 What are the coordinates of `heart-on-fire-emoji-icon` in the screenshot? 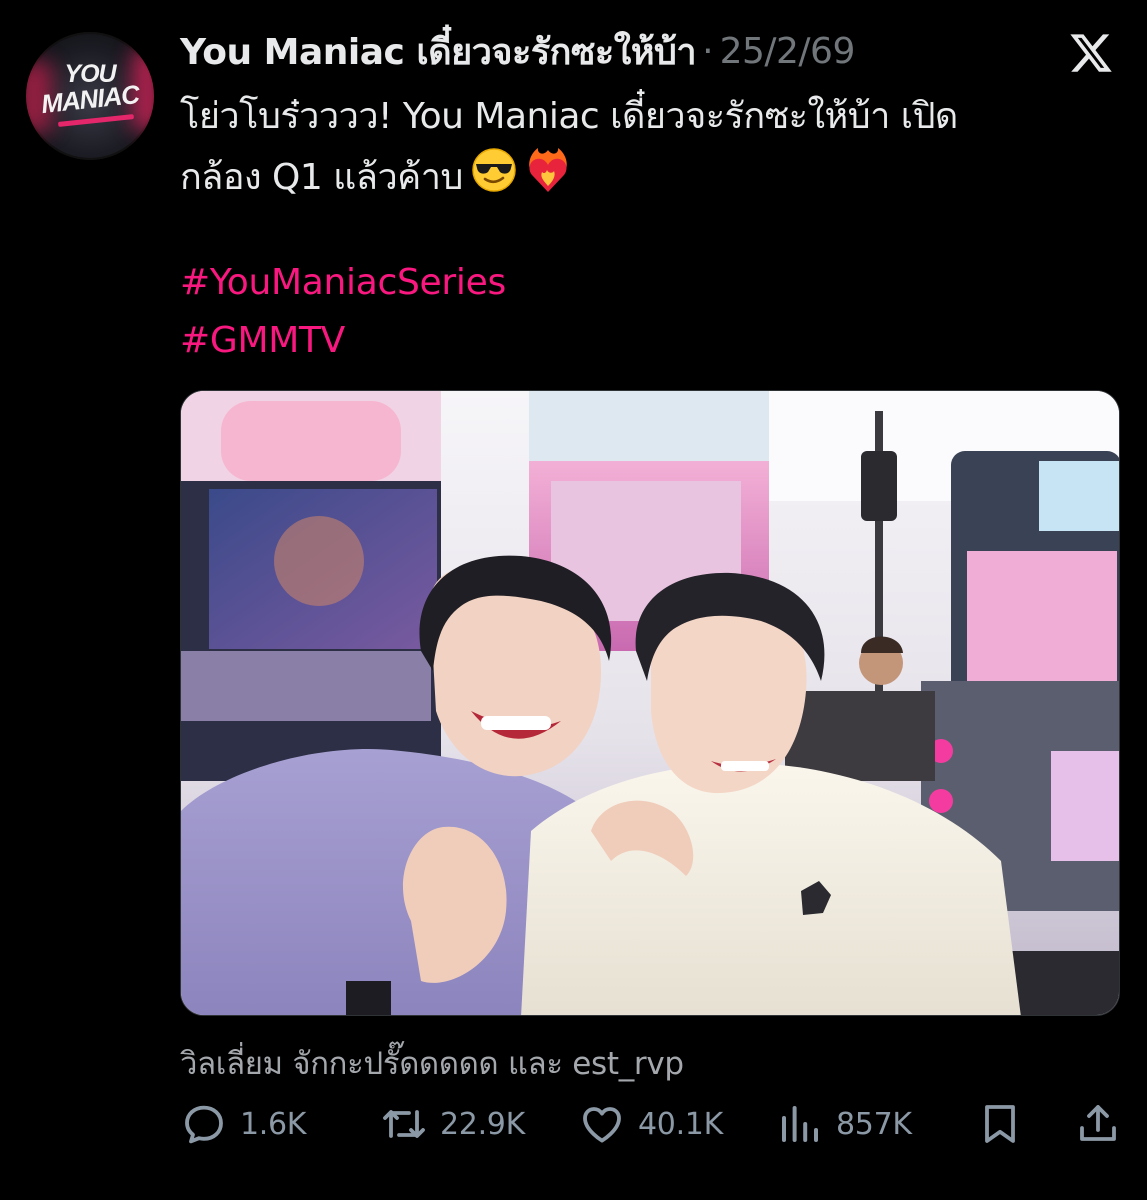 It's located at (548, 179).